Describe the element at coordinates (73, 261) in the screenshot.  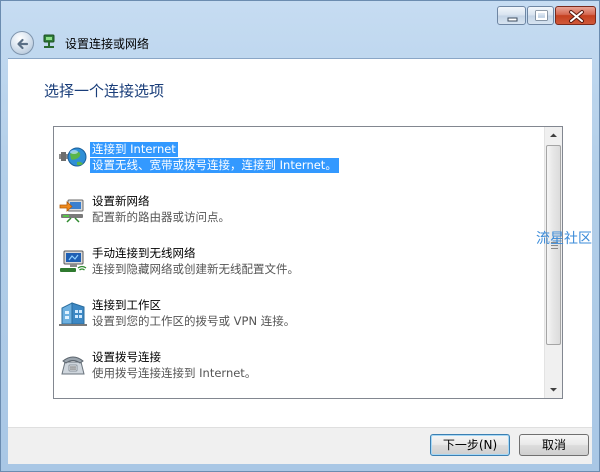
I see `wireless-network-icon` at that location.